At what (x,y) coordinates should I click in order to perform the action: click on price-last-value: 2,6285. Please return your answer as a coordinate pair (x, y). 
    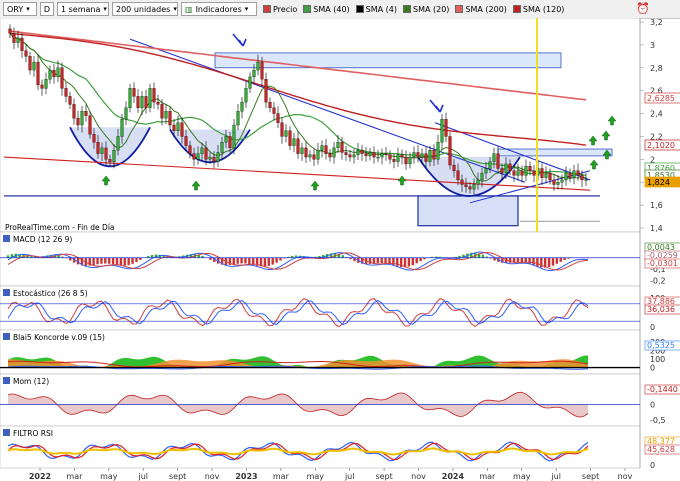
    Looking at the image, I should click on (661, 98).